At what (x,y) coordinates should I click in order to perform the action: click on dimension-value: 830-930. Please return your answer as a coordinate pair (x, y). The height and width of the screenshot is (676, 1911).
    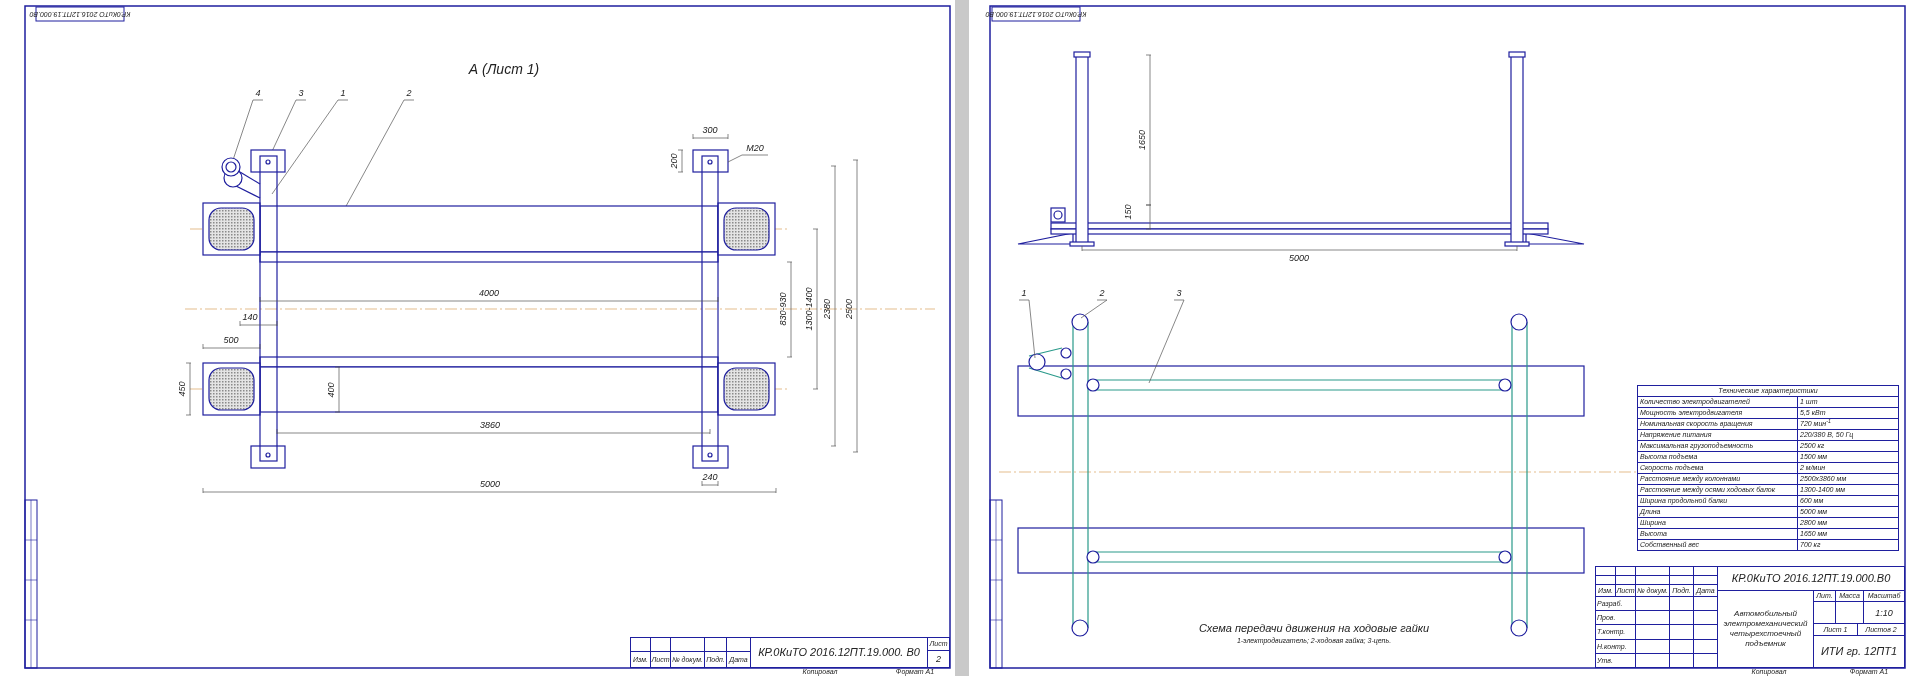
    Looking at the image, I should click on (783, 309).